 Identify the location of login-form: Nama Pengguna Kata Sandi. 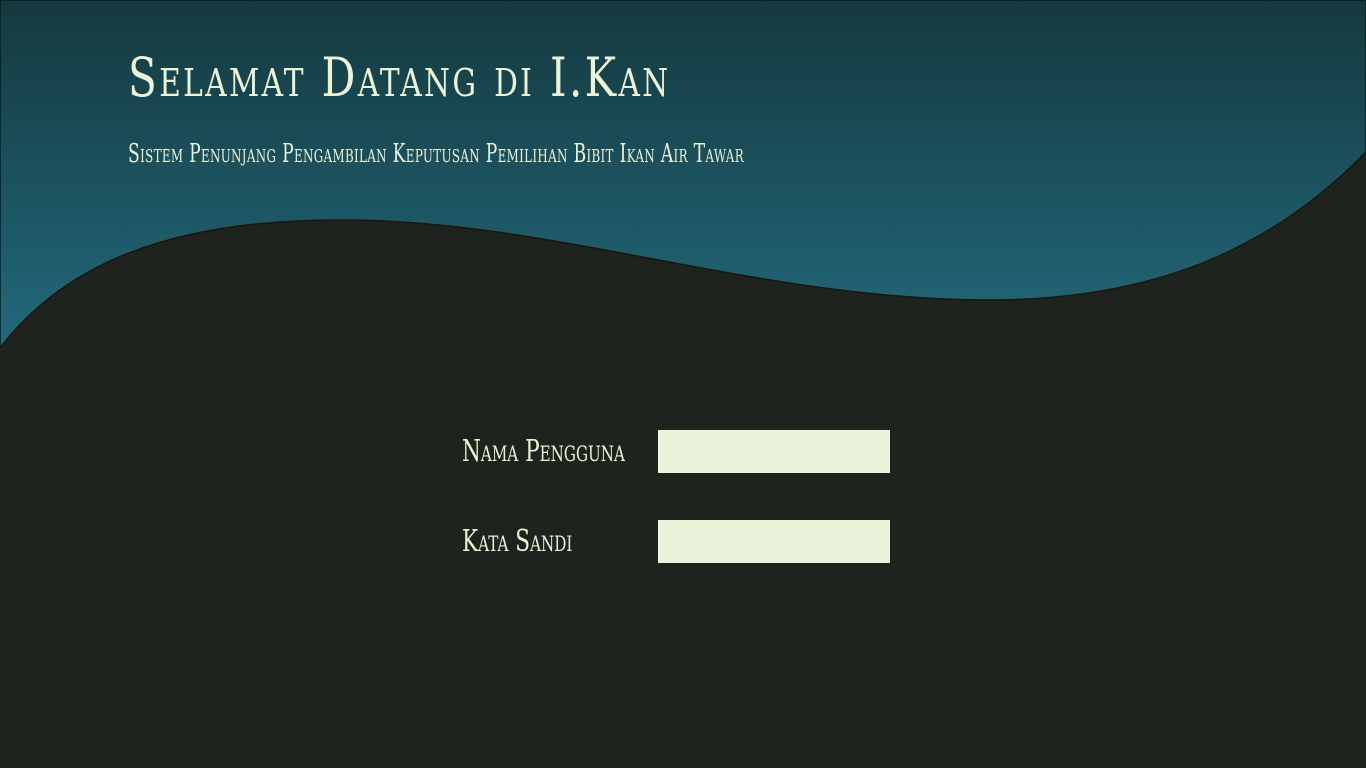
(682, 498).